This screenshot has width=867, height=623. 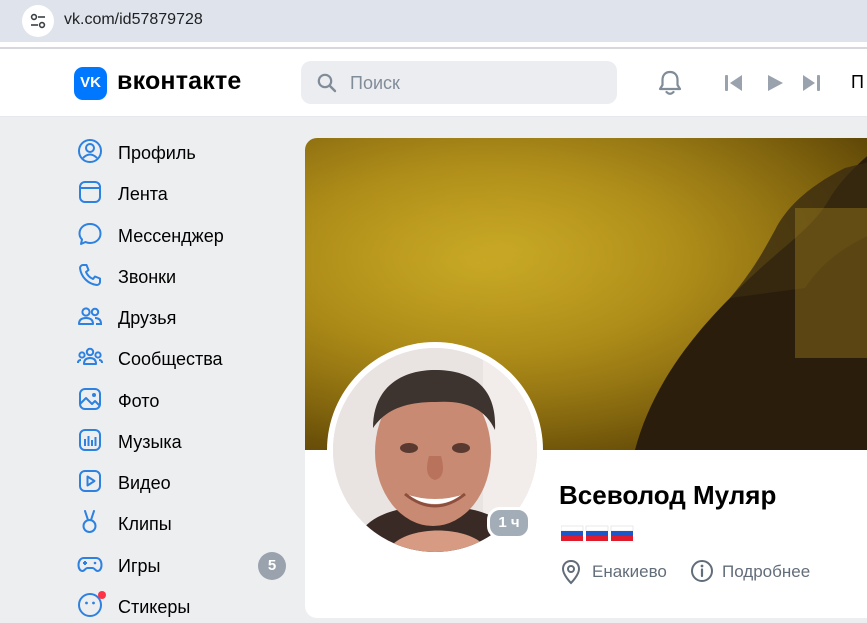 What do you see at coordinates (509, 523) in the screenshot?
I see `online-time-badge: 1 ч` at bounding box center [509, 523].